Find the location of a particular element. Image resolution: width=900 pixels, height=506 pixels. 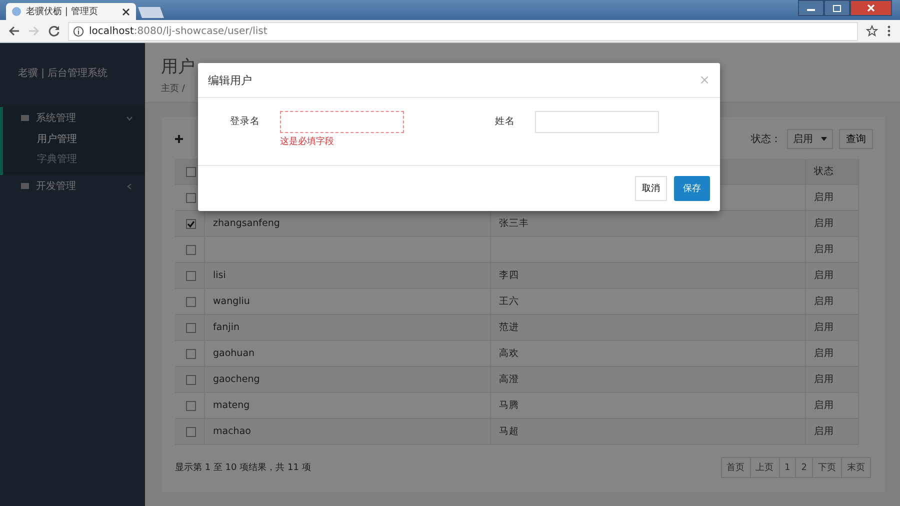

browser-tab: 老骥伏枥 | 管理页 is located at coordinates (71, 11).